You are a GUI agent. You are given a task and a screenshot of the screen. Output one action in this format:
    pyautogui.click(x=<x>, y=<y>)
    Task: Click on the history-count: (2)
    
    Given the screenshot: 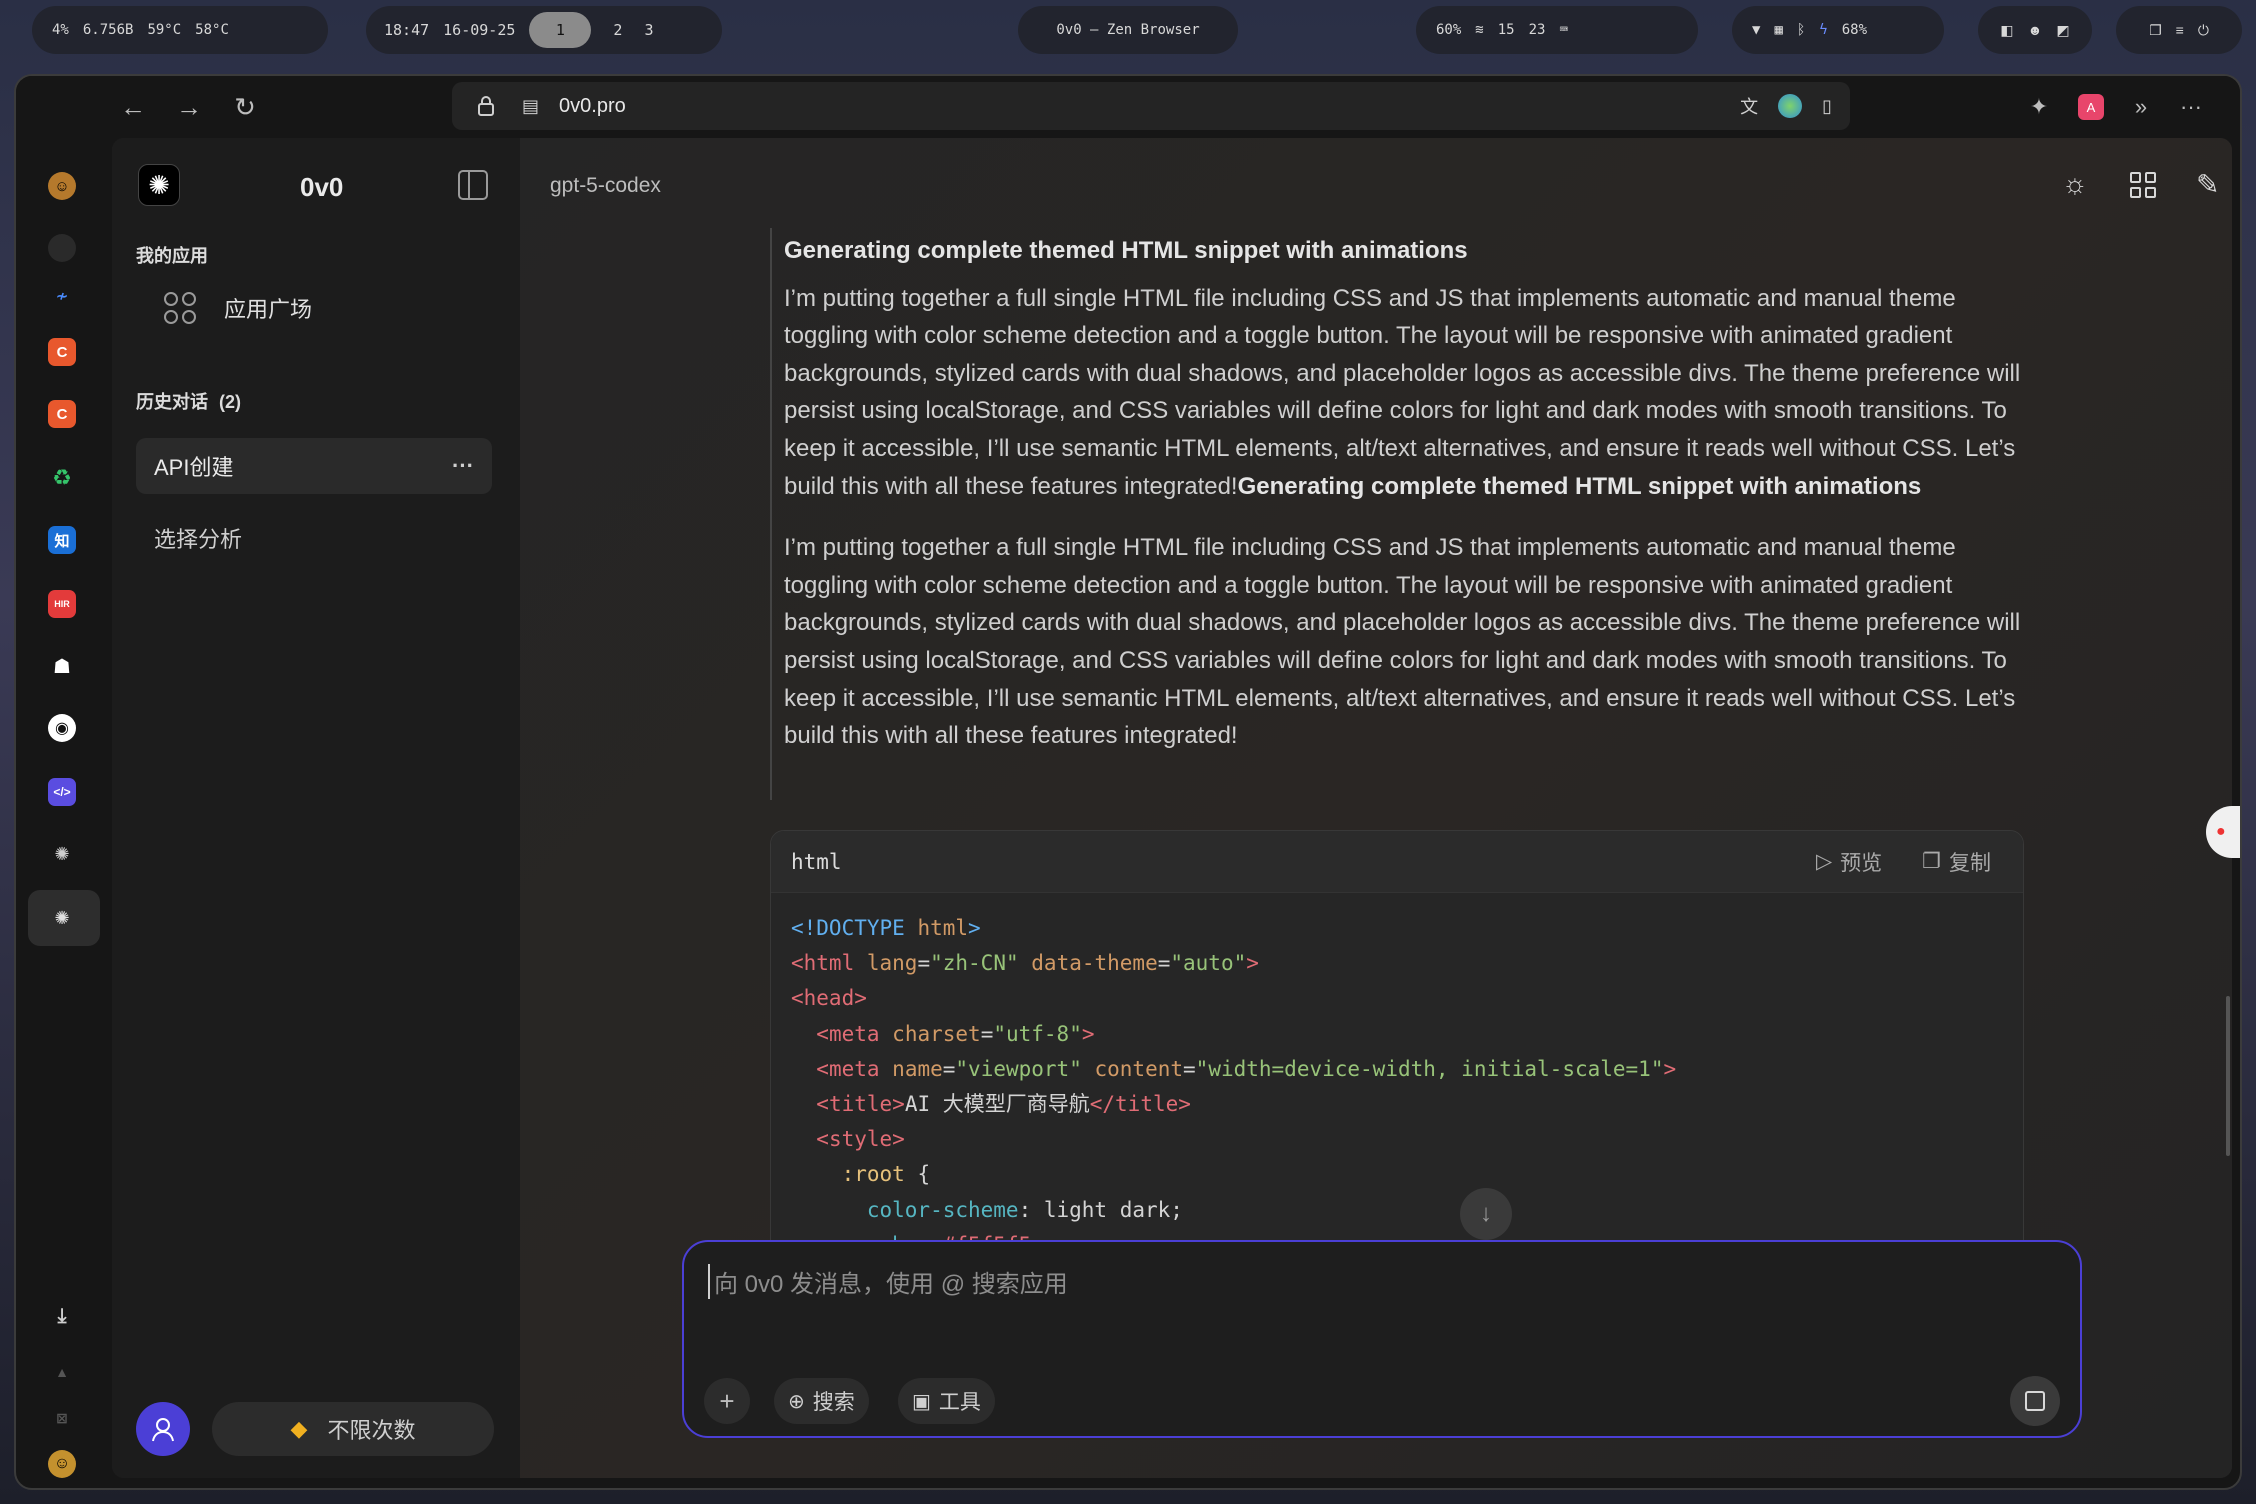 What is the action you would take?
    pyautogui.click(x=230, y=402)
    